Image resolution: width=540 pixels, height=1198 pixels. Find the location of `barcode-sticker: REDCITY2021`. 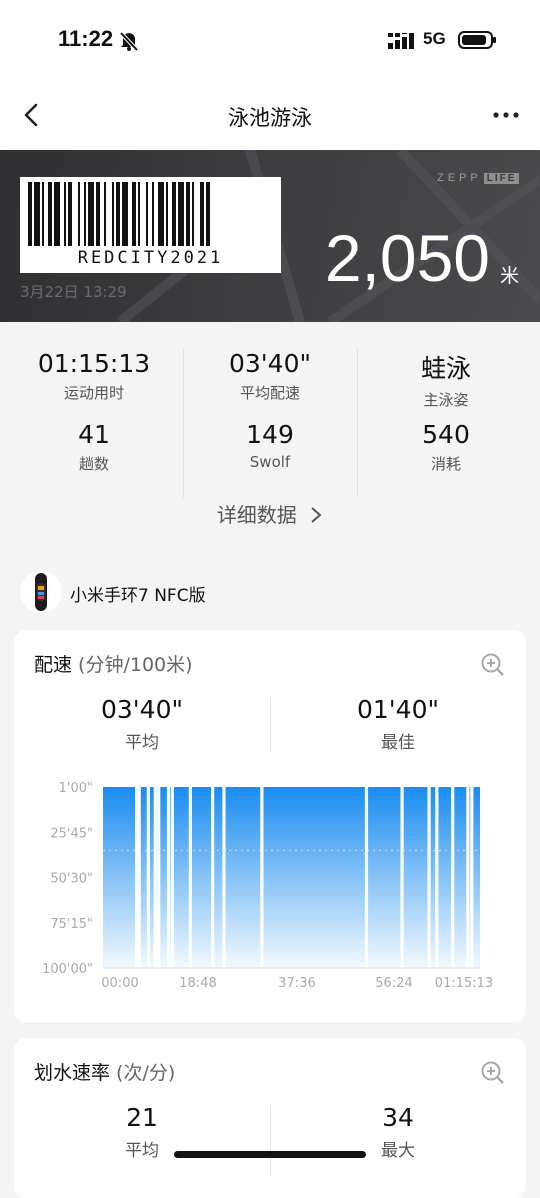

barcode-sticker: REDCITY2021 is located at coordinates (150, 225).